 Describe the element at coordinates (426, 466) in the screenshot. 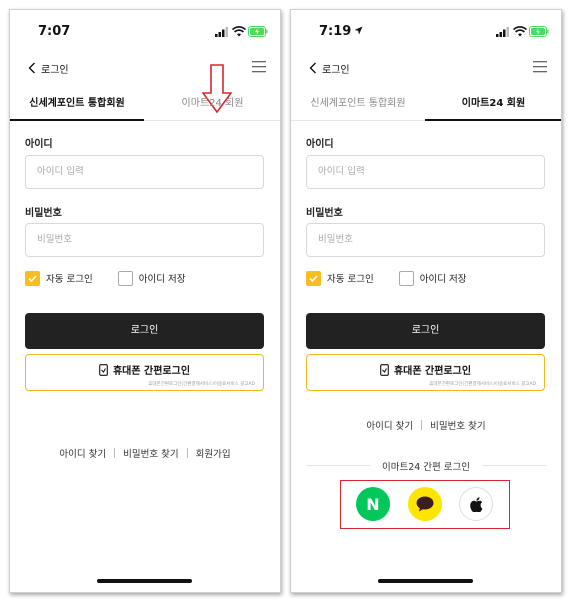

I see `easy-login-title: 이마트24 간편 로그인` at that location.